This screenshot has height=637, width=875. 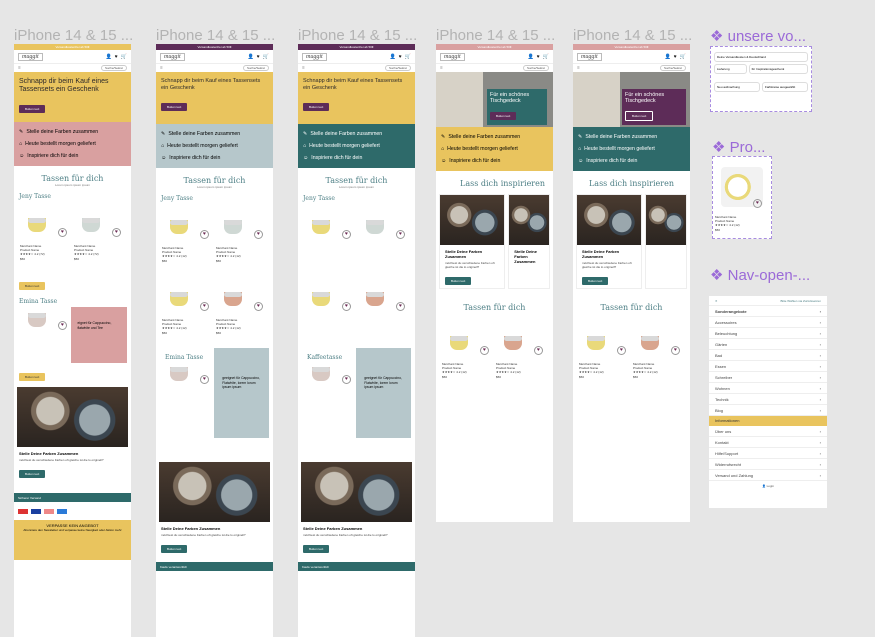 I want to click on filter-chip: Neu aufmachung, so click(x=737, y=87).